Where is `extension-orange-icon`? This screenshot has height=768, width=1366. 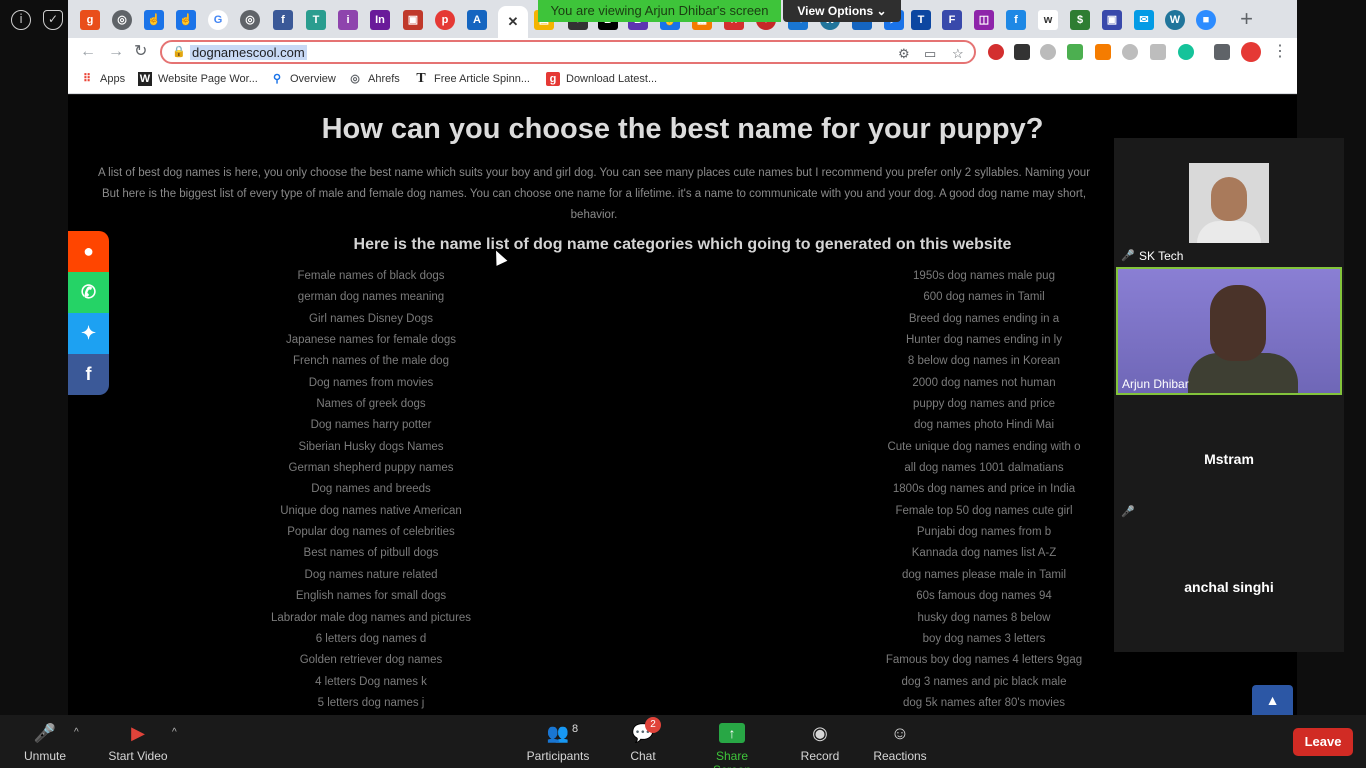
extension-orange-icon is located at coordinates (1103, 52).